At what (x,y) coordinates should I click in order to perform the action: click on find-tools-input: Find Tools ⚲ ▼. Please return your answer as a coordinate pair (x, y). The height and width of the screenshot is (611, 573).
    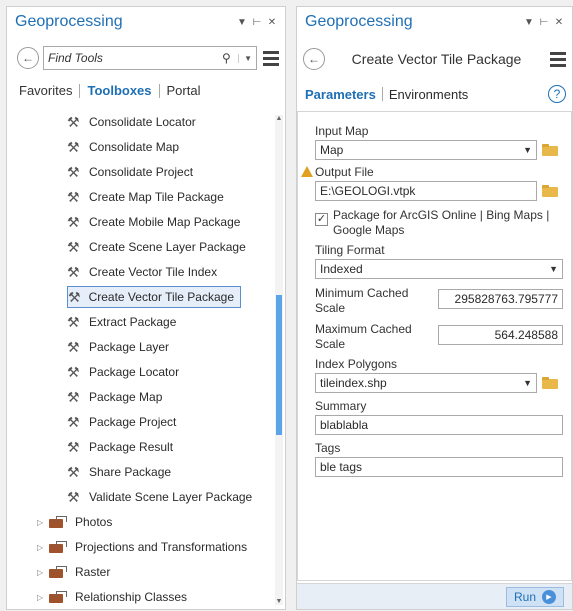
    Looking at the image, I should click on (150, 58).